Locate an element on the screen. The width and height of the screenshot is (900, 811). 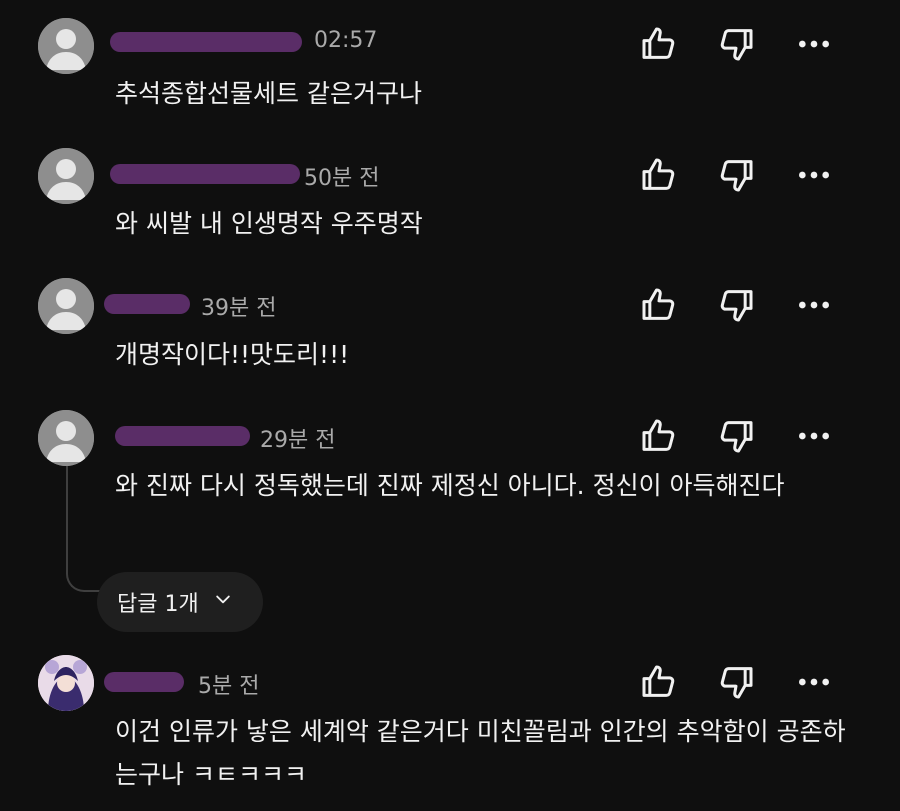
chevron-down-icon is located at coordinates (223, 602).